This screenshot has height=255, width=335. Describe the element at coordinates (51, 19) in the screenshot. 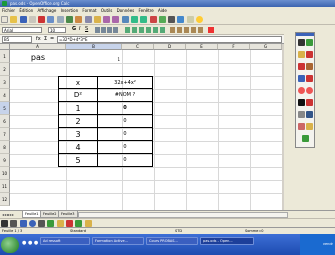

I see `print-icon` at that location.